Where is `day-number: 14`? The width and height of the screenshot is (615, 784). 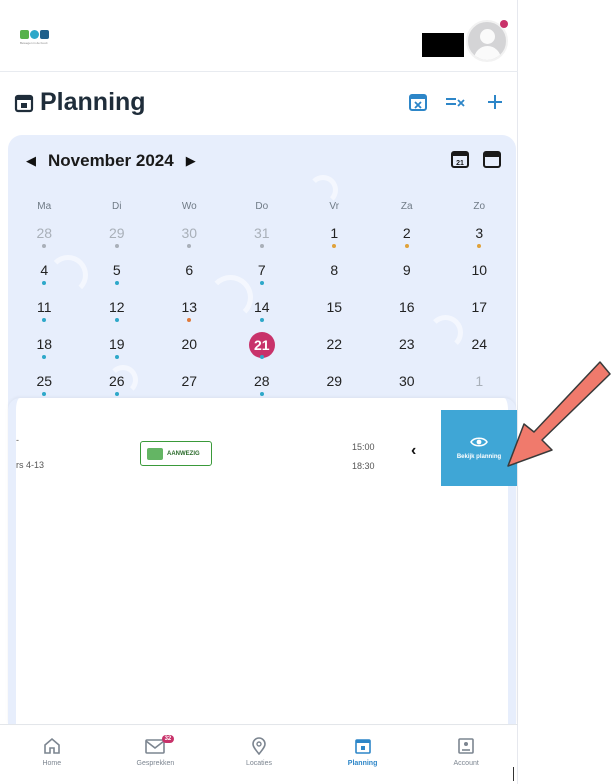
day-number: 14 is located at coordinates (261, 307).